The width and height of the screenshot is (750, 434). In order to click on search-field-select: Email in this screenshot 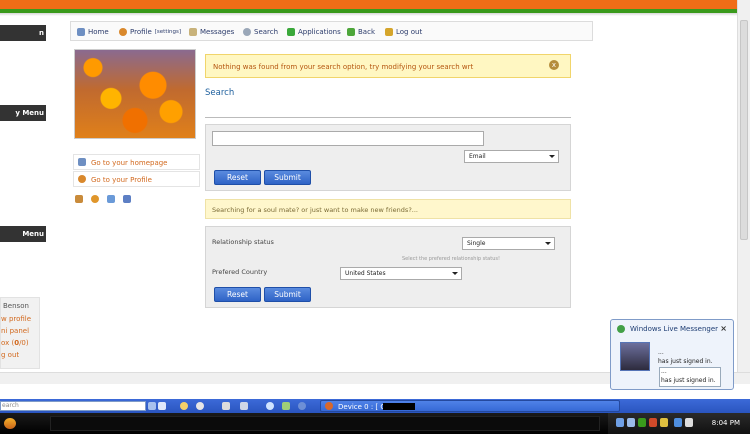, I will do `click(511, 156)`.